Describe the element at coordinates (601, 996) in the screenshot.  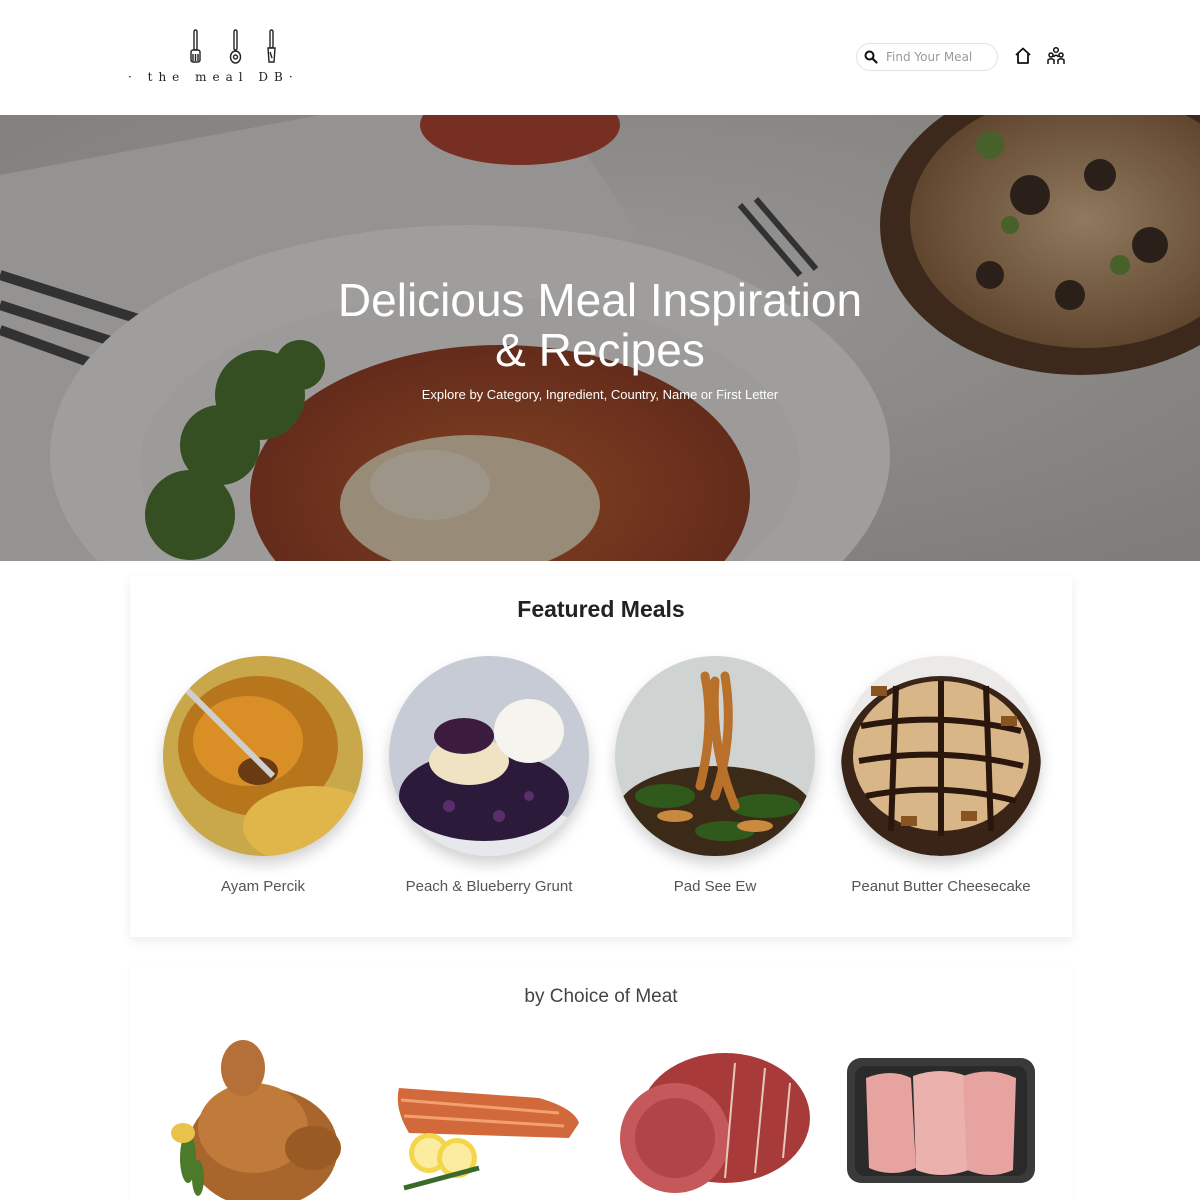
I see `meat-choice-title: by Choice of Meat` at that location.